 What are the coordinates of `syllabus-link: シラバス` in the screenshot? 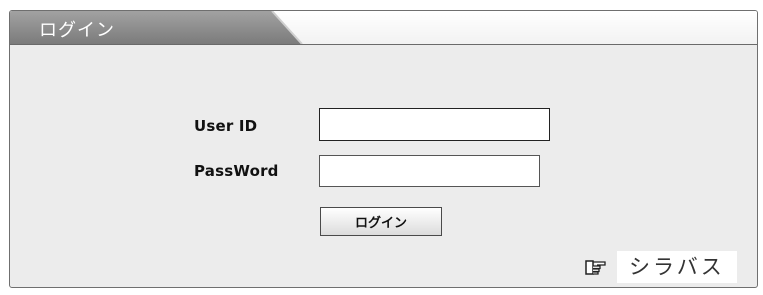 It's located at (661, 267).